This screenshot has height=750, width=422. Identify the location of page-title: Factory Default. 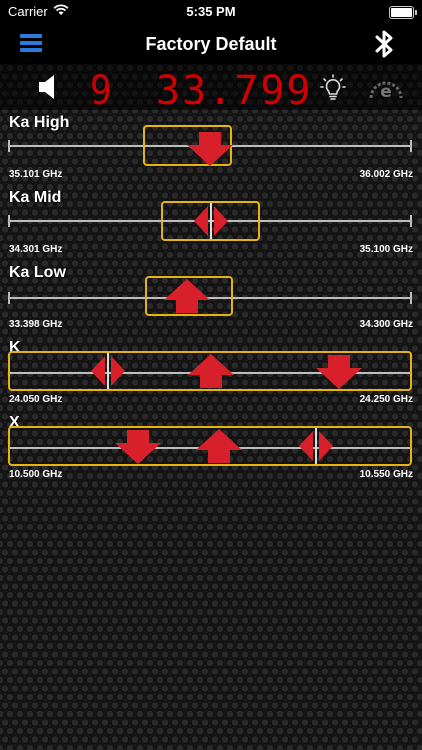
(211, 44).